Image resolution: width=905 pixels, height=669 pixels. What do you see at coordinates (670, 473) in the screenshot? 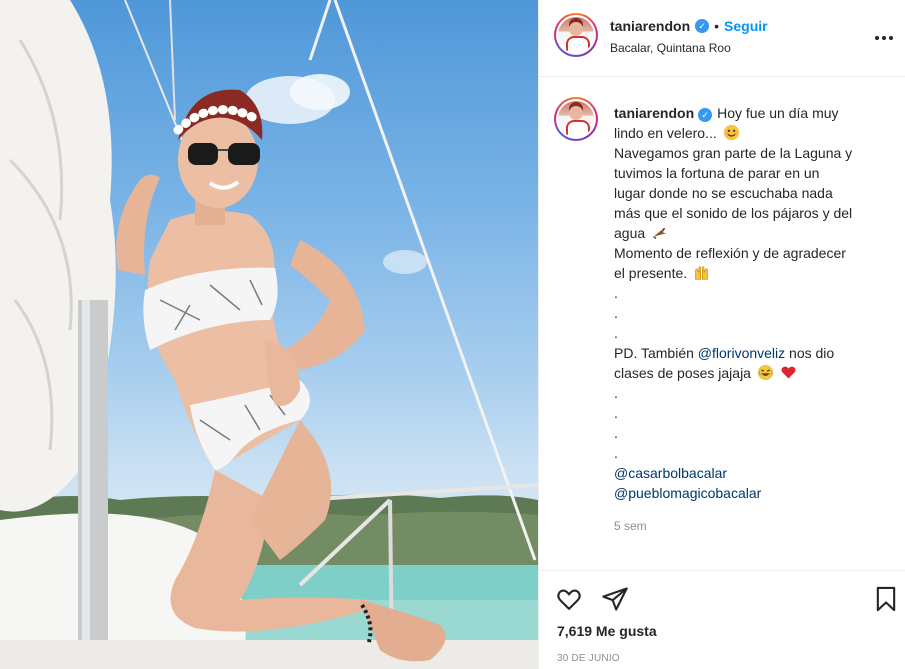
I see `hashtag-link: @casarbolbacalar` at bounding box center [670, 473].